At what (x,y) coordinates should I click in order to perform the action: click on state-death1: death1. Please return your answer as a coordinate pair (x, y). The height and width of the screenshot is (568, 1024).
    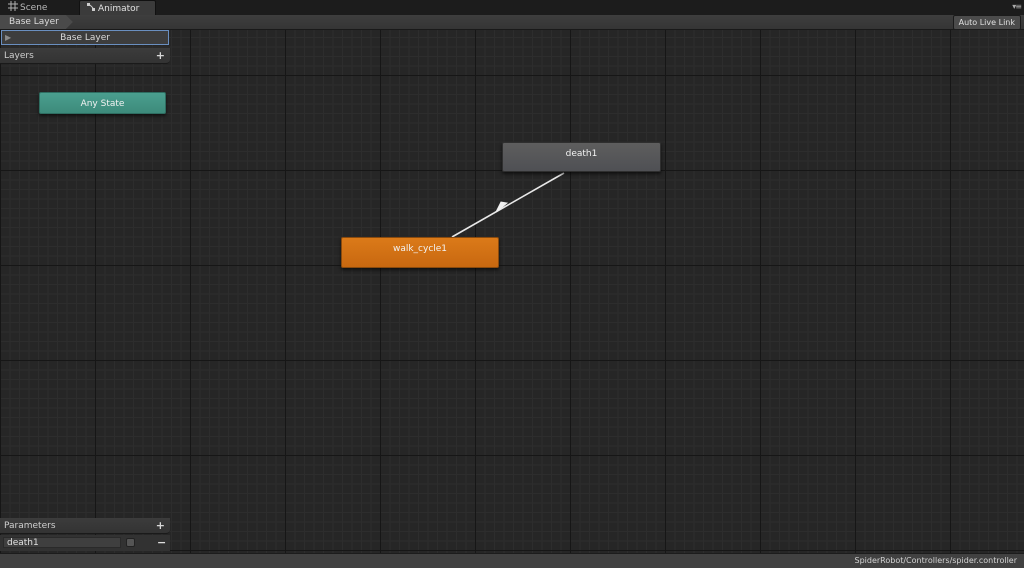
    Looking at the image, I should click on (581, 157).